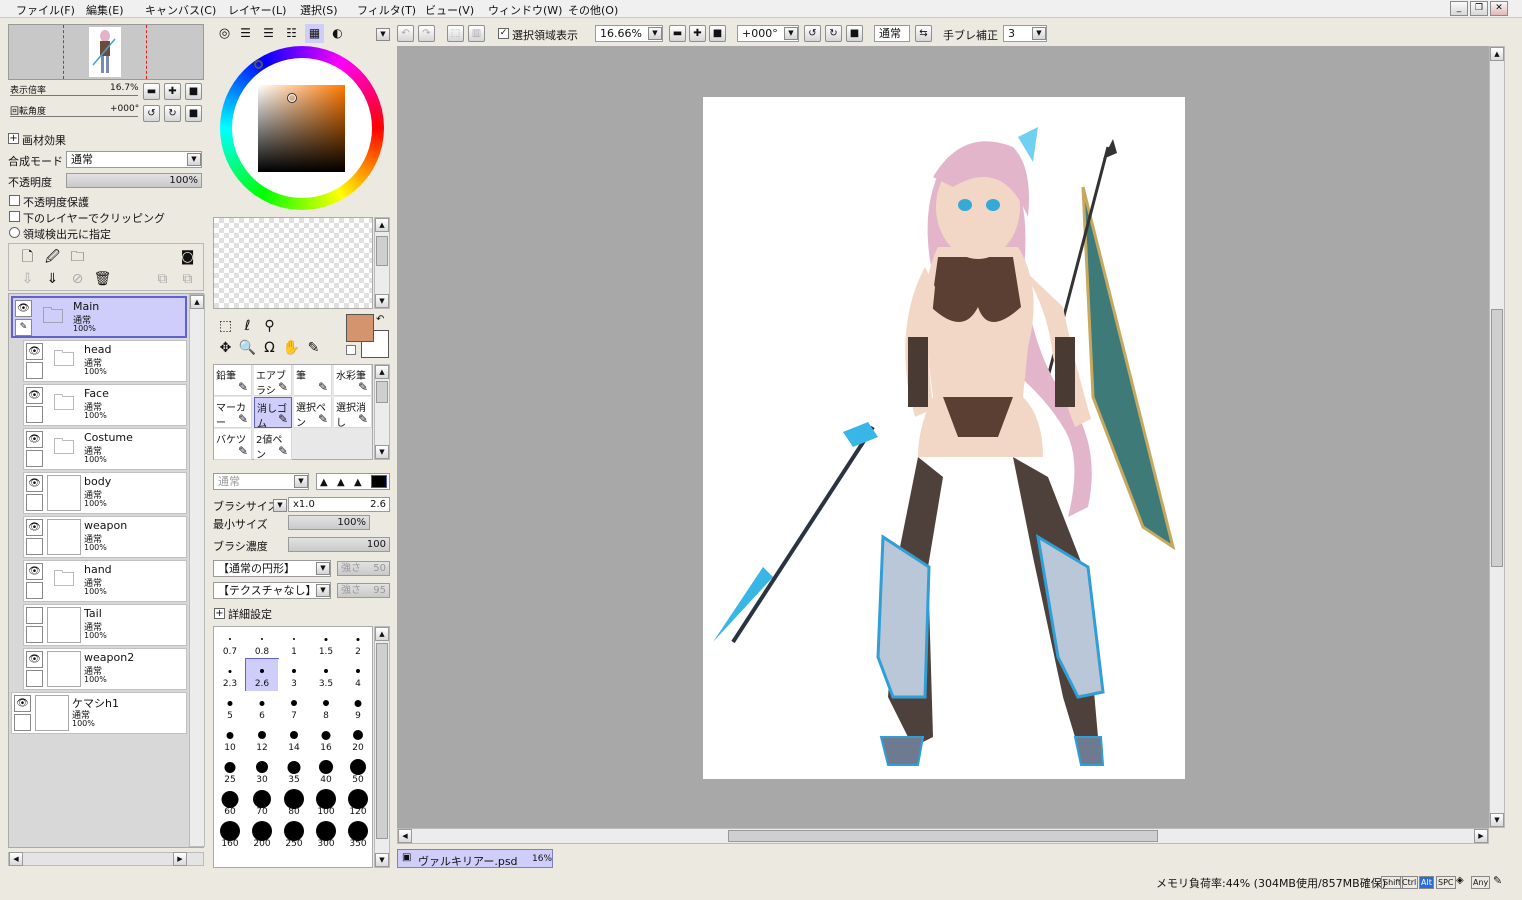  Describe the element at coordinates (294, 771) in the screenshot. I see `brush-size-preset: 35` at that location.